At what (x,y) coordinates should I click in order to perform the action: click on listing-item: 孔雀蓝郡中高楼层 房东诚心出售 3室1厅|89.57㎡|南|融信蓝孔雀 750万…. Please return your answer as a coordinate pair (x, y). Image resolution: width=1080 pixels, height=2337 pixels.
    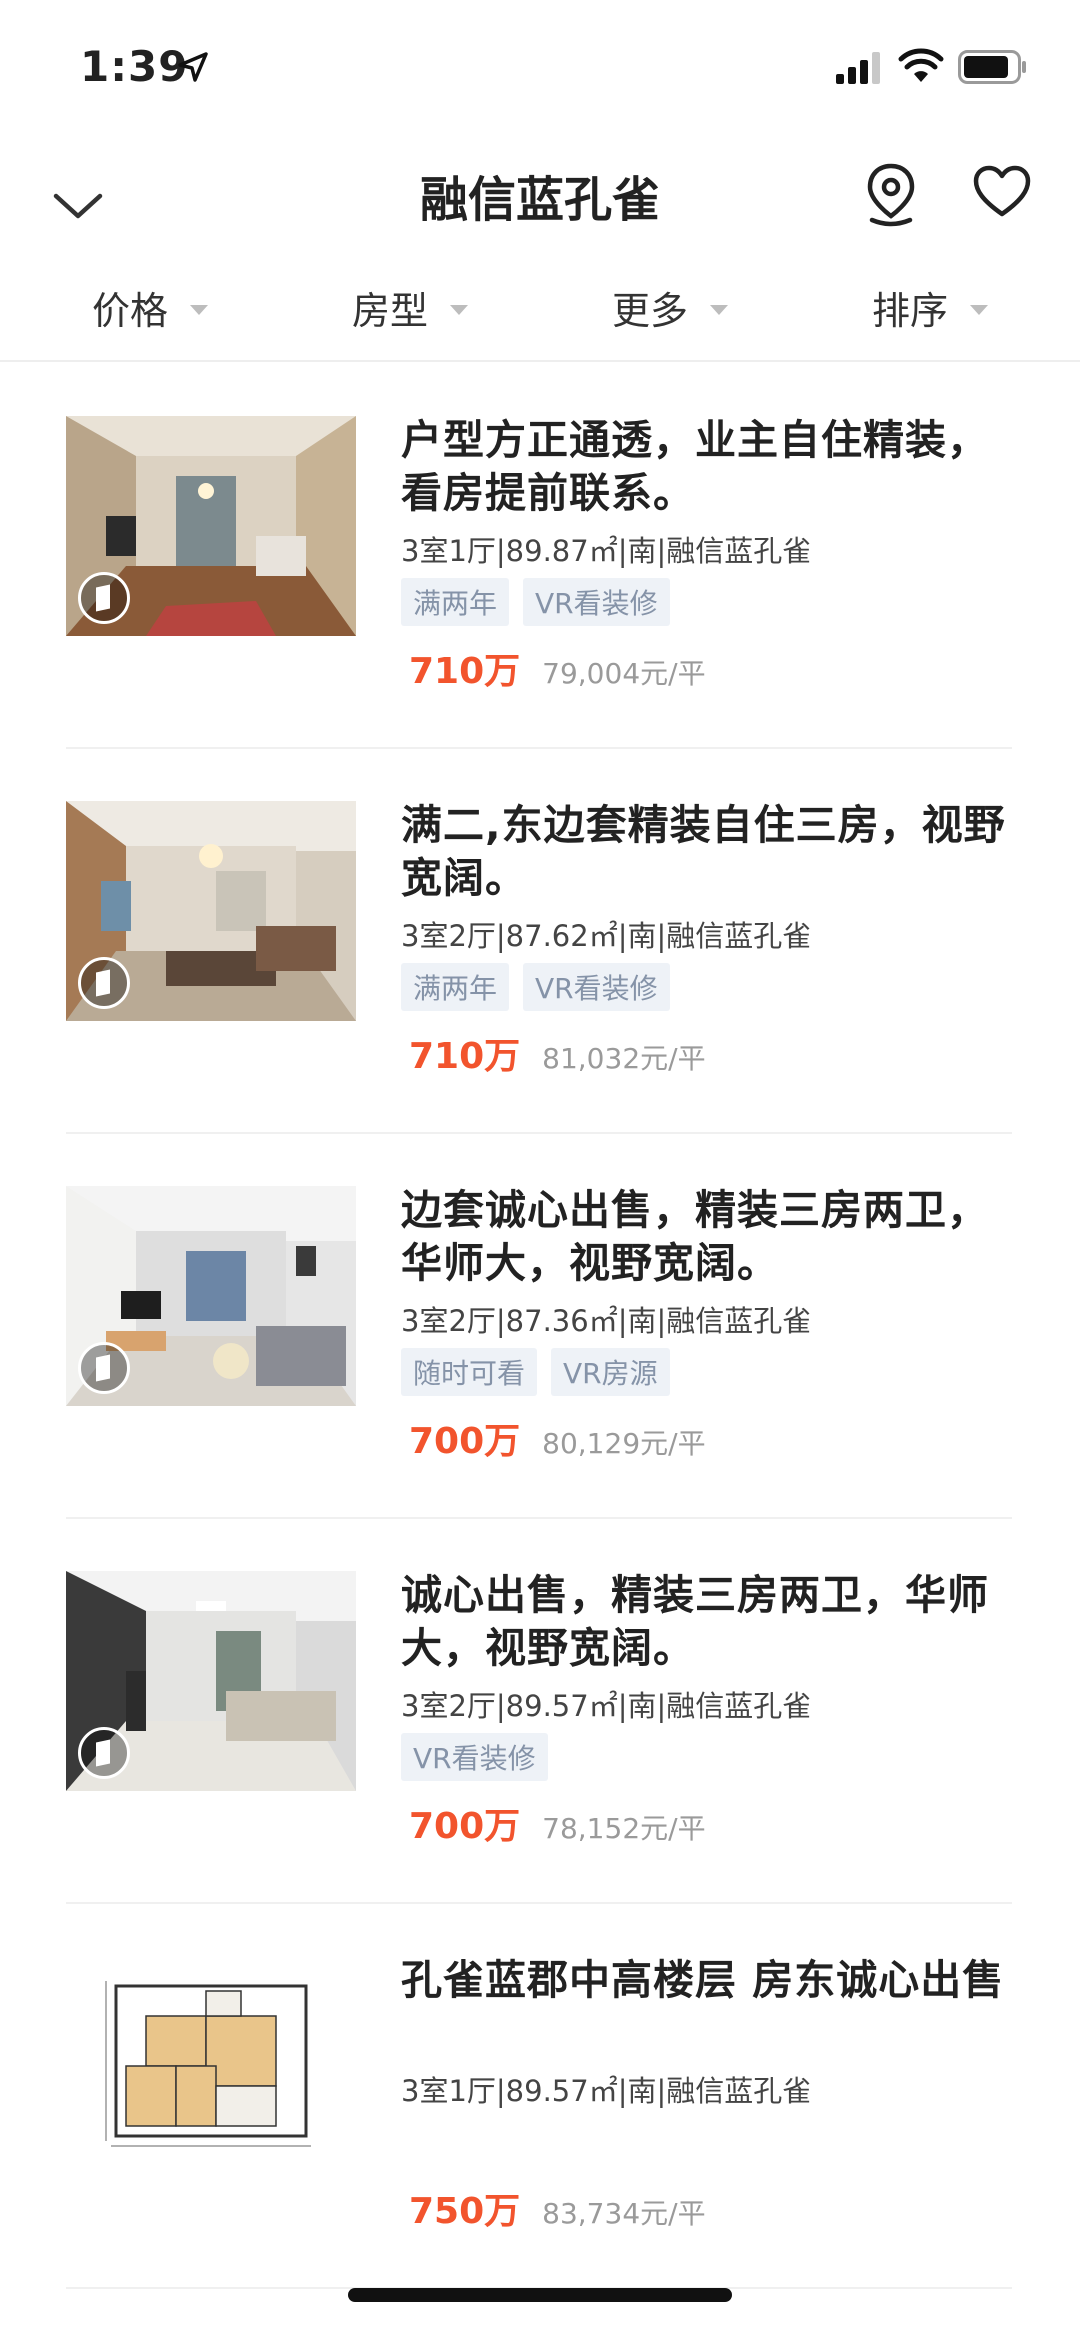
    Looking at the image, I should click on (539, 2095).